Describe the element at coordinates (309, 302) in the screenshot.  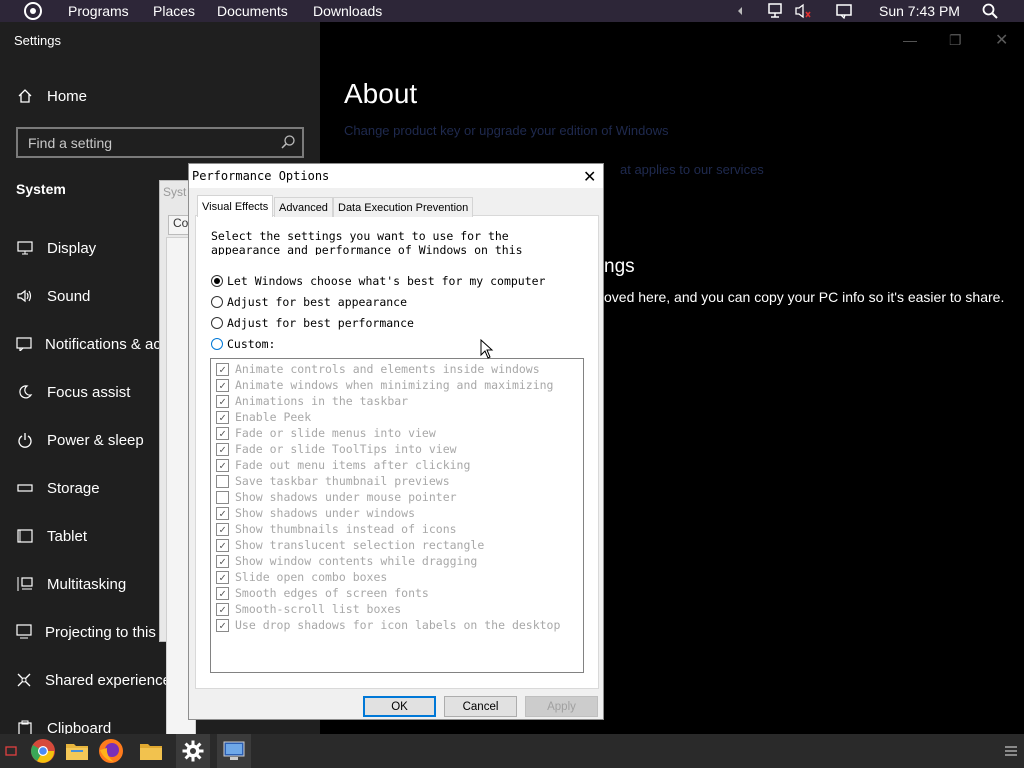
I see `option-best-appearance: Adjust for best appearance` at that location.